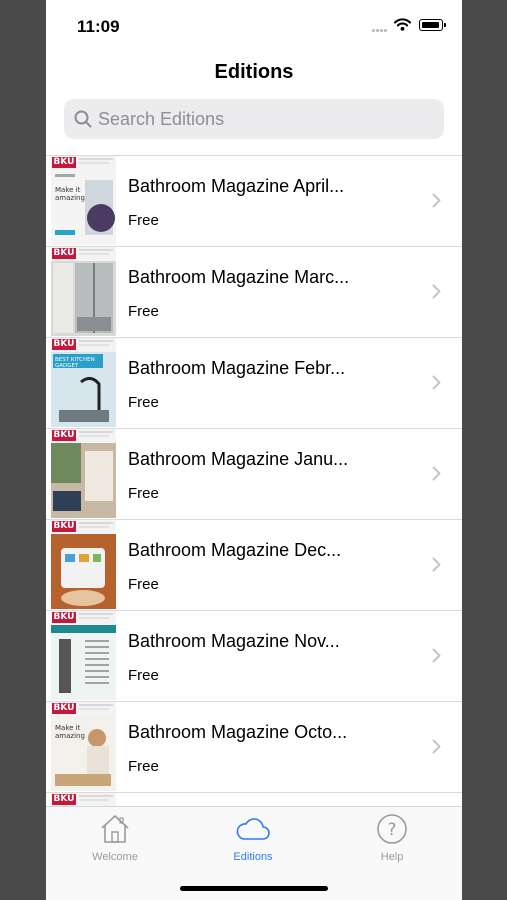 This screenshot has width=507, height=900. What do you see at coordinates (402, 27) in the screenshot?
I see `wifi-icon` at bounding box center [402, 27].